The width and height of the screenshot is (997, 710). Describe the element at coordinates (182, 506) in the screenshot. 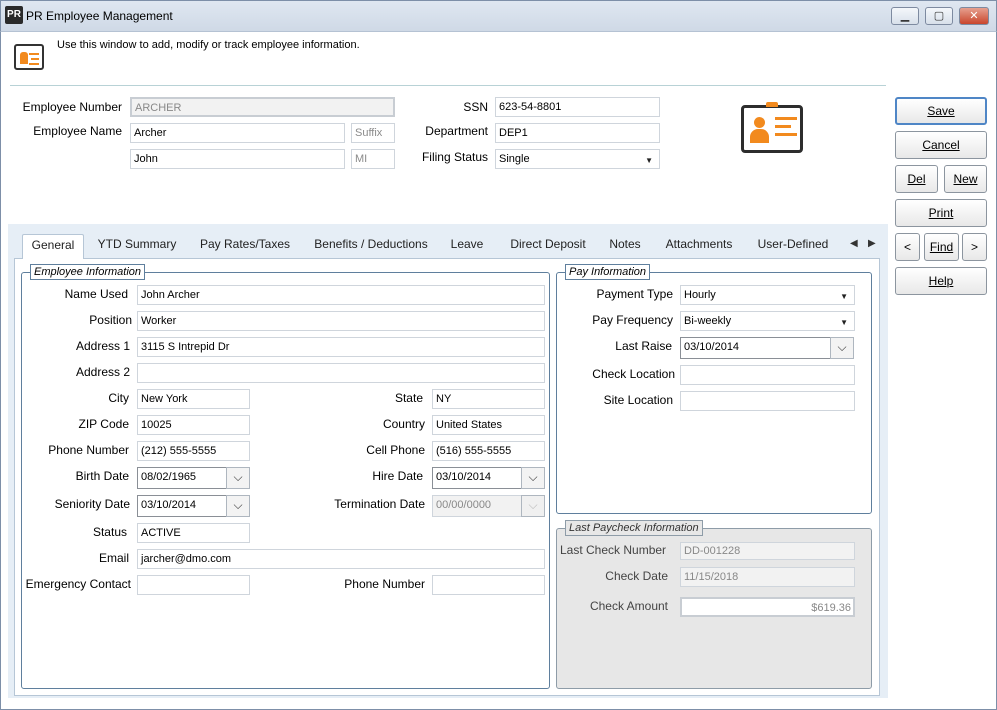

I see `seniority-date-field: 03/10/2014` at that location.